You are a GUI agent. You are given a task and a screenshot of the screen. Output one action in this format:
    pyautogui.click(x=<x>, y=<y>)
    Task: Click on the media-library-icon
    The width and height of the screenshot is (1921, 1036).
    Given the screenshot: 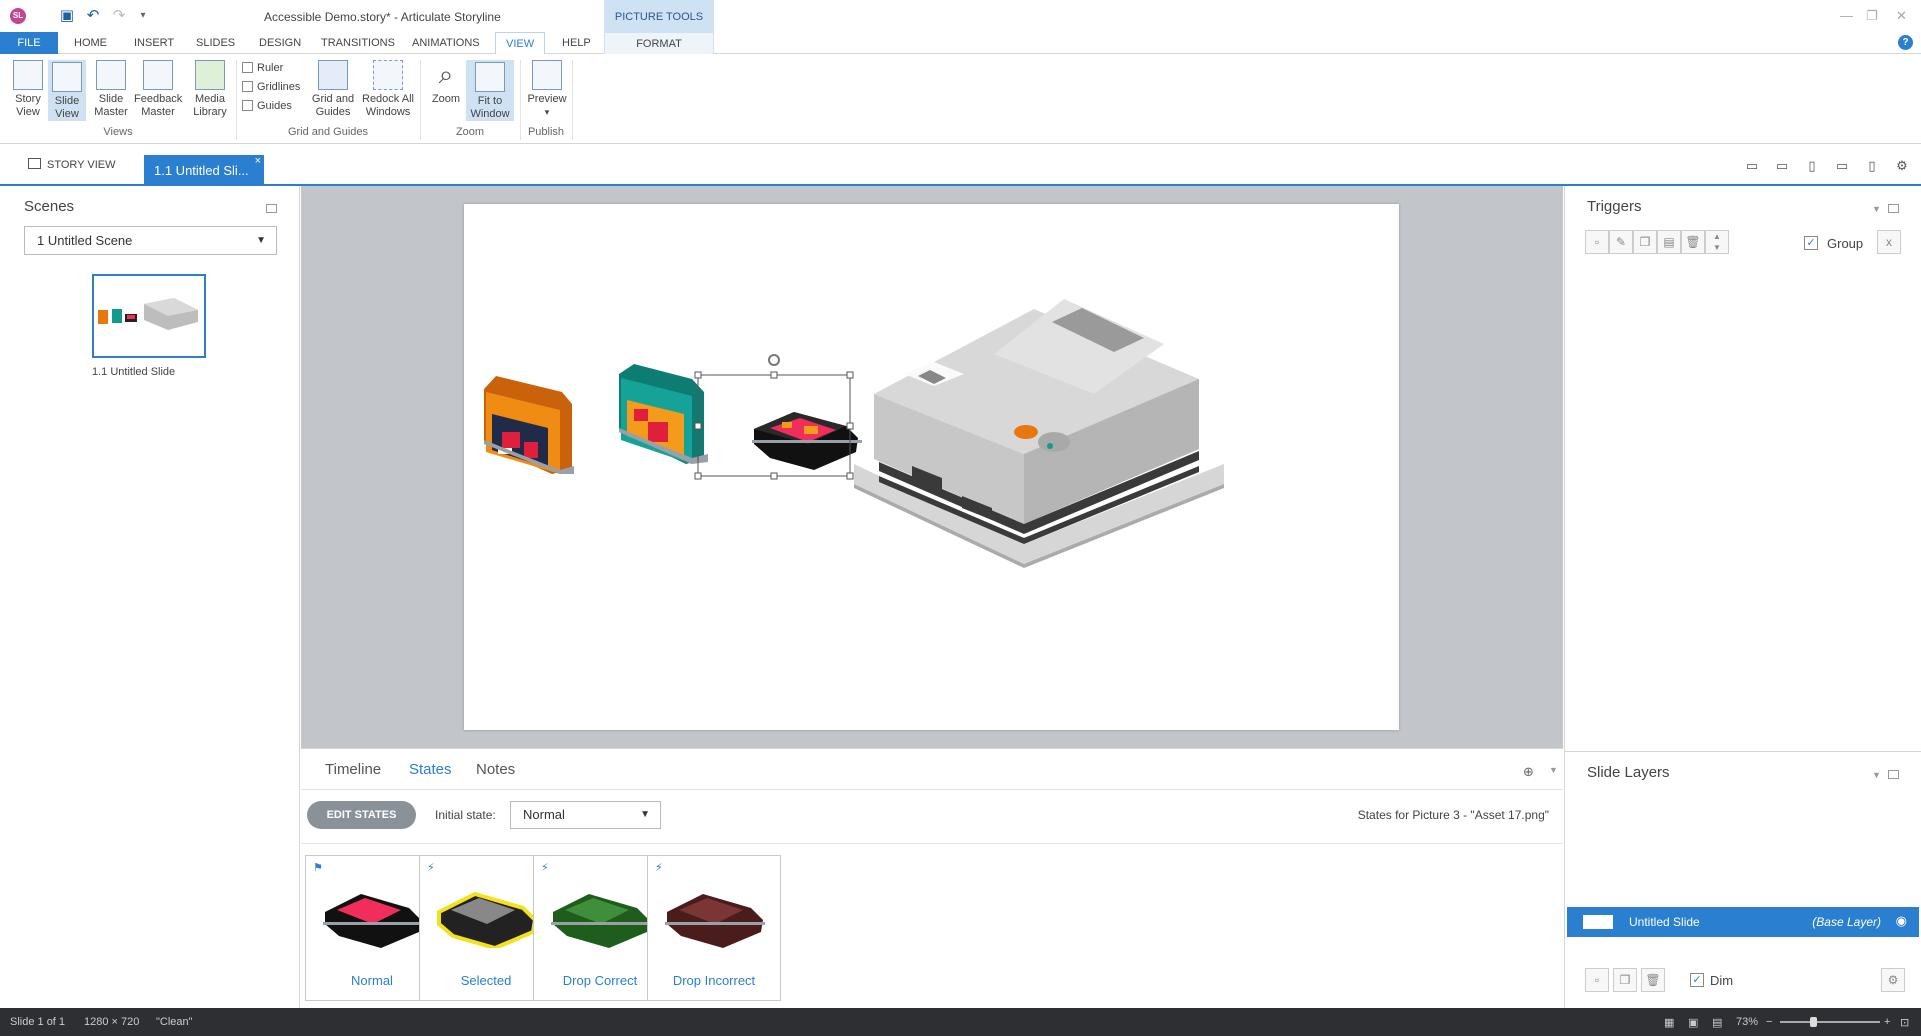 What is the action you would take?
    pyautogui.click(x=210, y=75)
    